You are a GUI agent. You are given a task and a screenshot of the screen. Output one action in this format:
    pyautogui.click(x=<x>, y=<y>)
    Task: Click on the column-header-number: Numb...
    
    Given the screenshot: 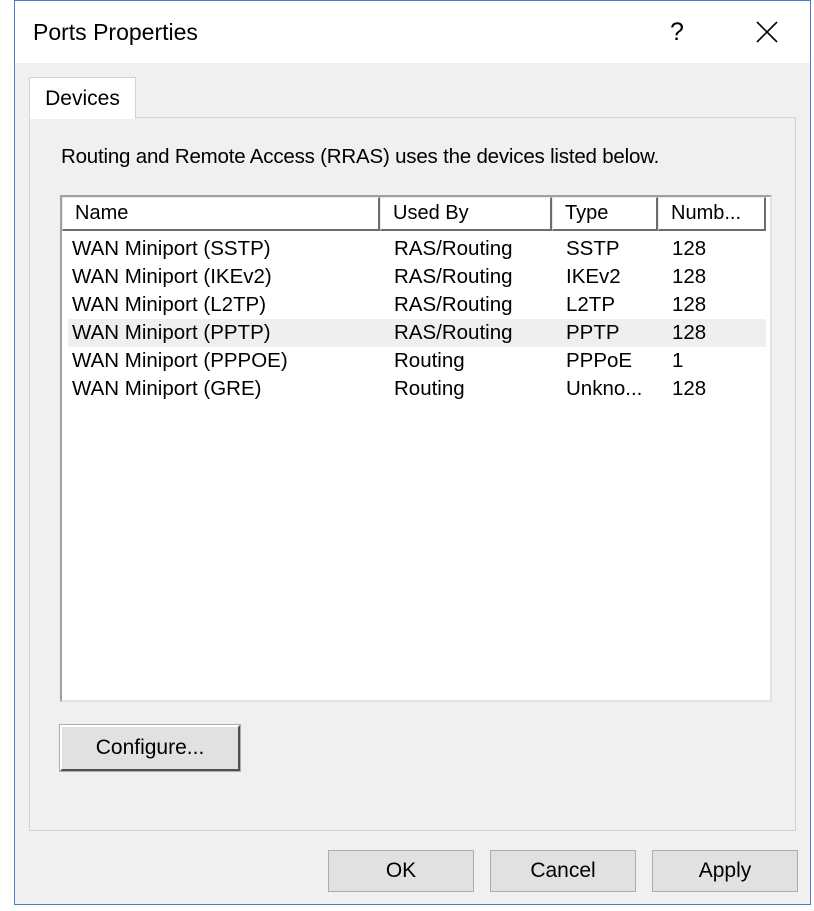 What is the action you would take?
    pyautogui.click(x=712, y=214)
    